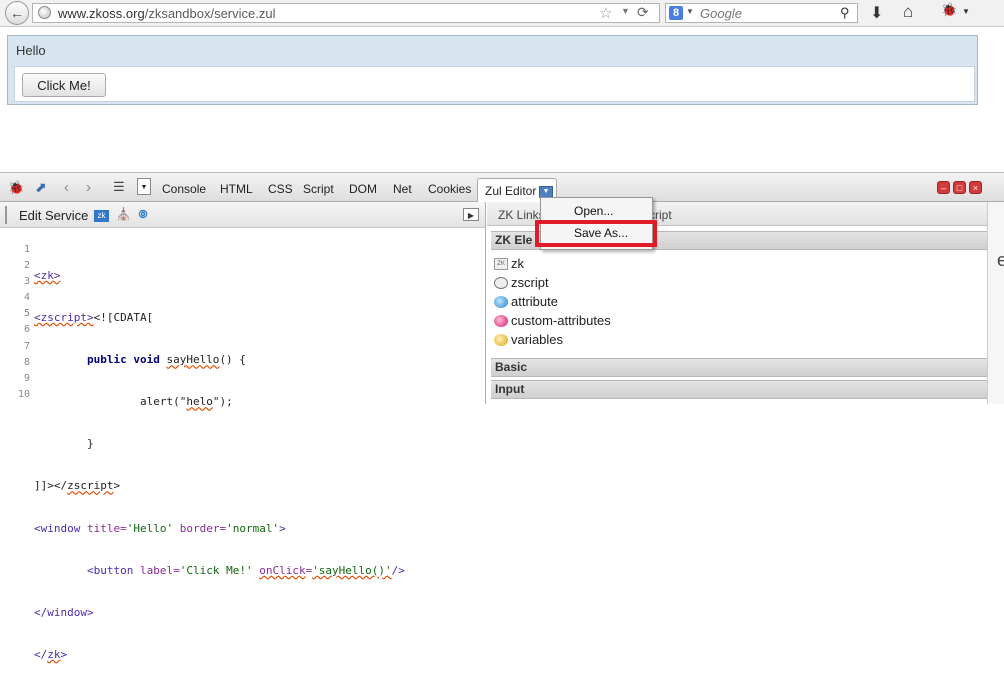 This screenshot has width=1004, height=689. I want to click on reload-icon: ⟳, so click(643, 12).